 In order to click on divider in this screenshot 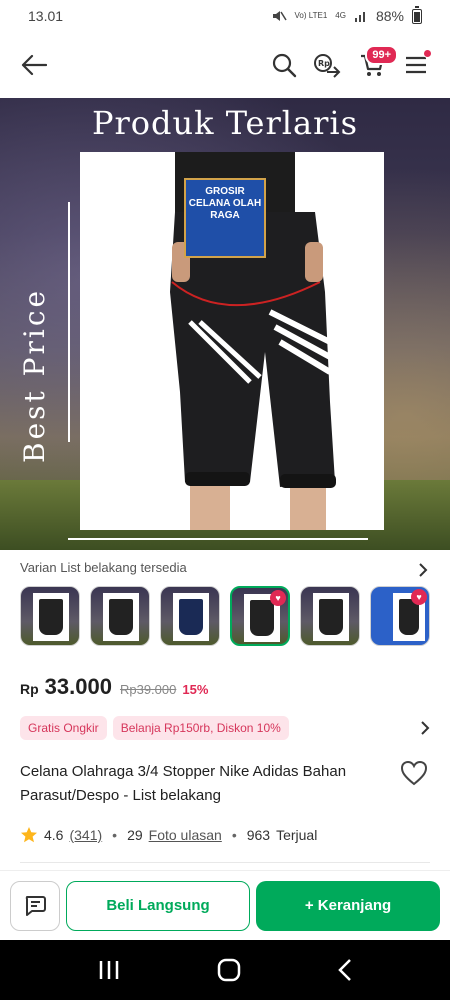, I will do `click(225, 862)`.